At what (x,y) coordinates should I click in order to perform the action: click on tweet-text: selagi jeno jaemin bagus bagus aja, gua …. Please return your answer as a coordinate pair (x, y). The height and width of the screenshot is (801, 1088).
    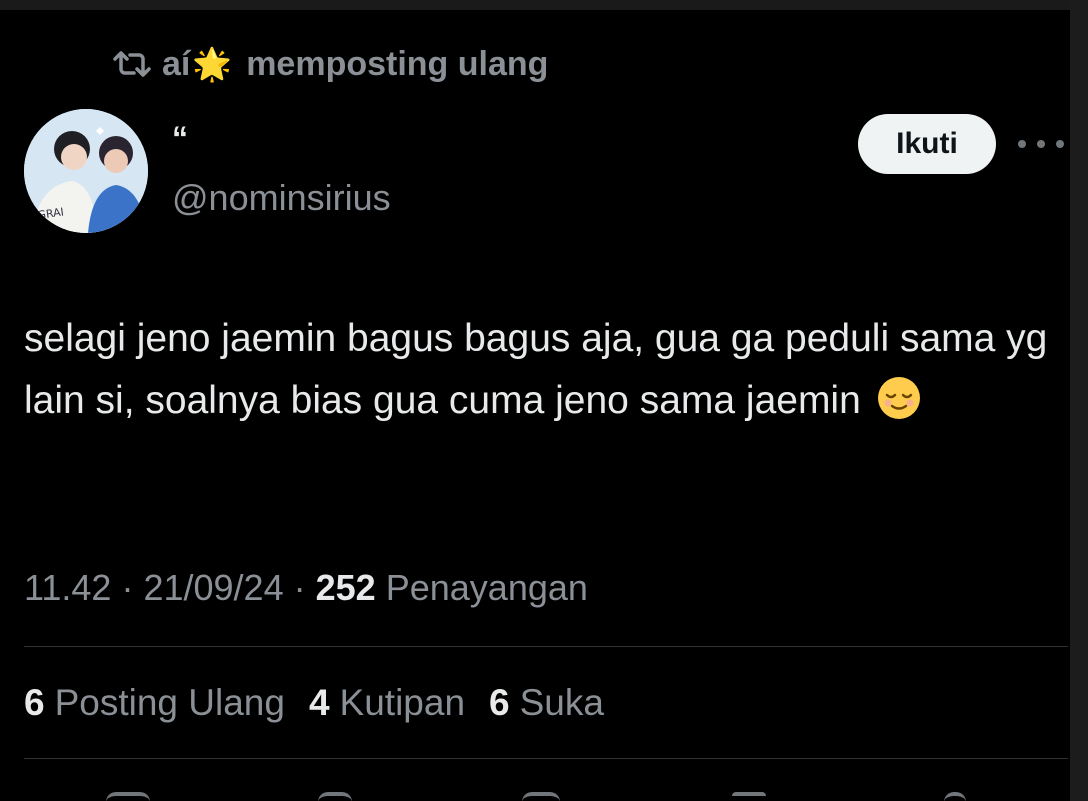
    Looking at the image, I should click on (544, 370).